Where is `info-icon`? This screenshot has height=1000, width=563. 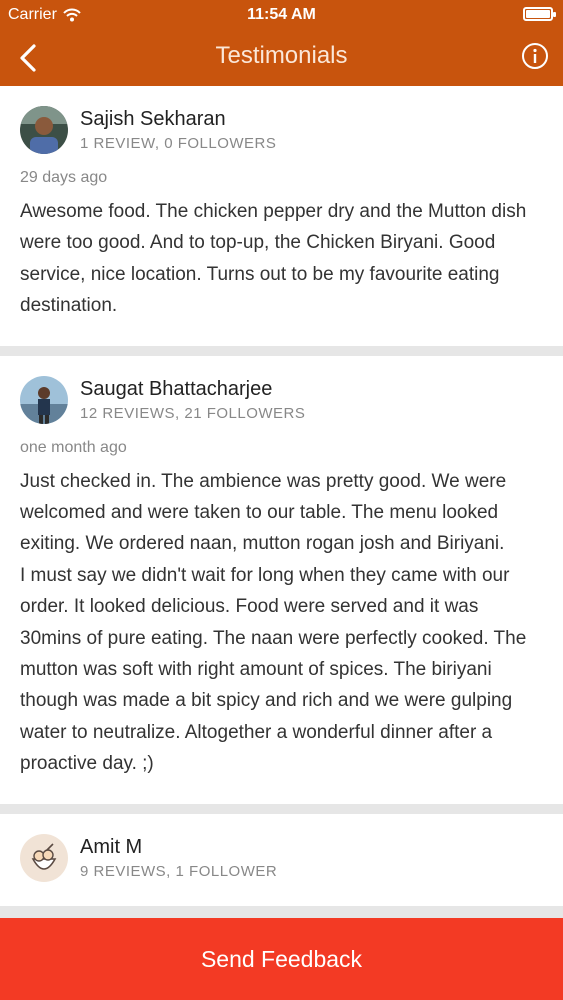
info-icon is located at coordinates (535, 56).